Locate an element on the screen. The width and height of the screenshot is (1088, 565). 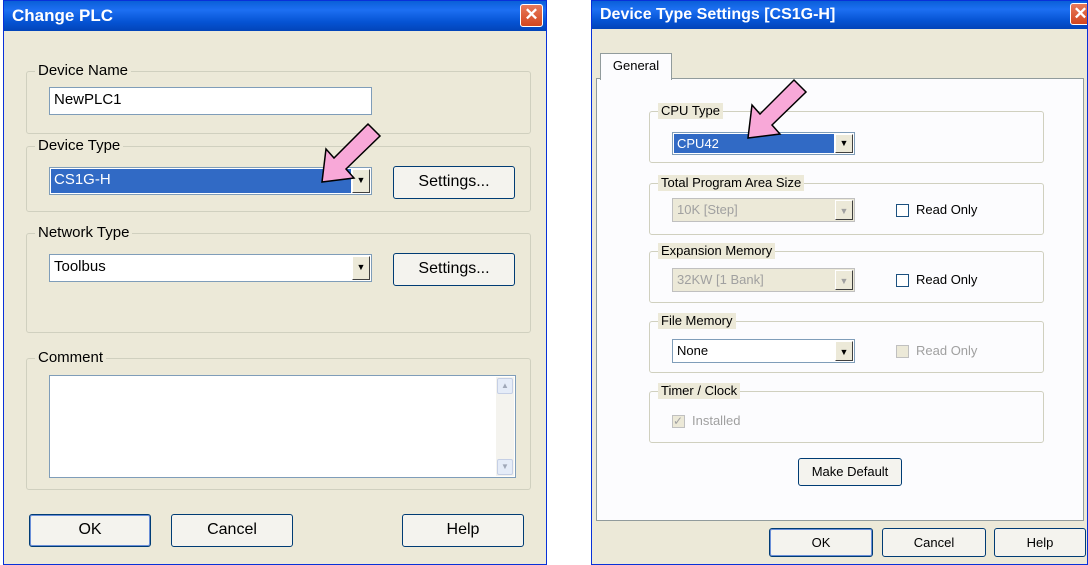
program-area-value: 10K [Step] is located at coordinates (754, 210).